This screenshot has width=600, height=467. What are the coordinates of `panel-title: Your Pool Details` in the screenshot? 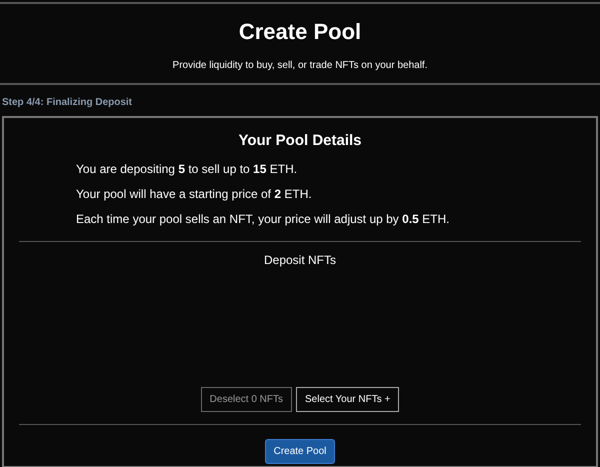 It's located at (300, 141).